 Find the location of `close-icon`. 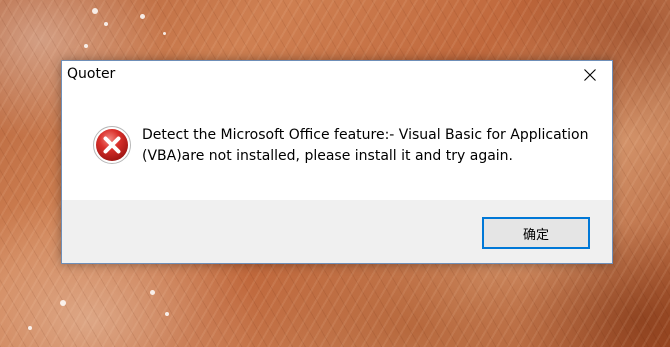

close-icon is located at coordinates (590, 75).